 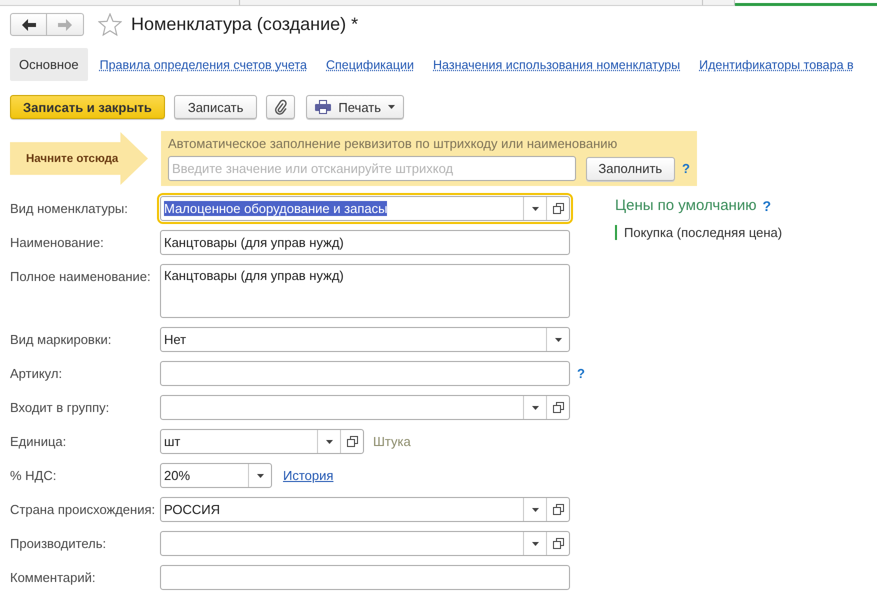 I want to click on field-label: Полное наименование:, so click(x=81, y=277).